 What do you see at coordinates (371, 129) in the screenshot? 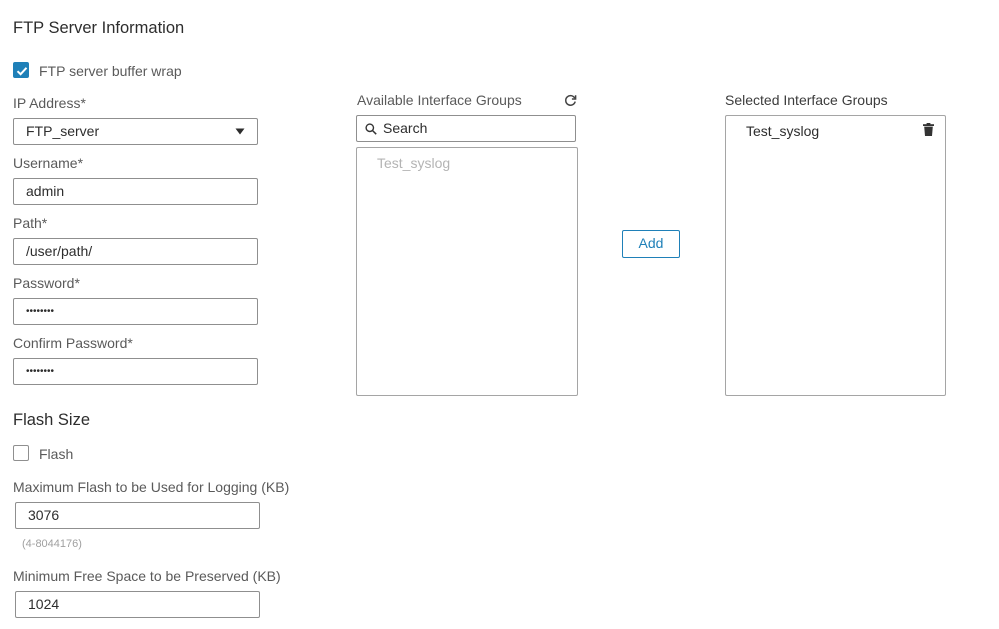
I see `search-icon` at bounding box center [371, 129].